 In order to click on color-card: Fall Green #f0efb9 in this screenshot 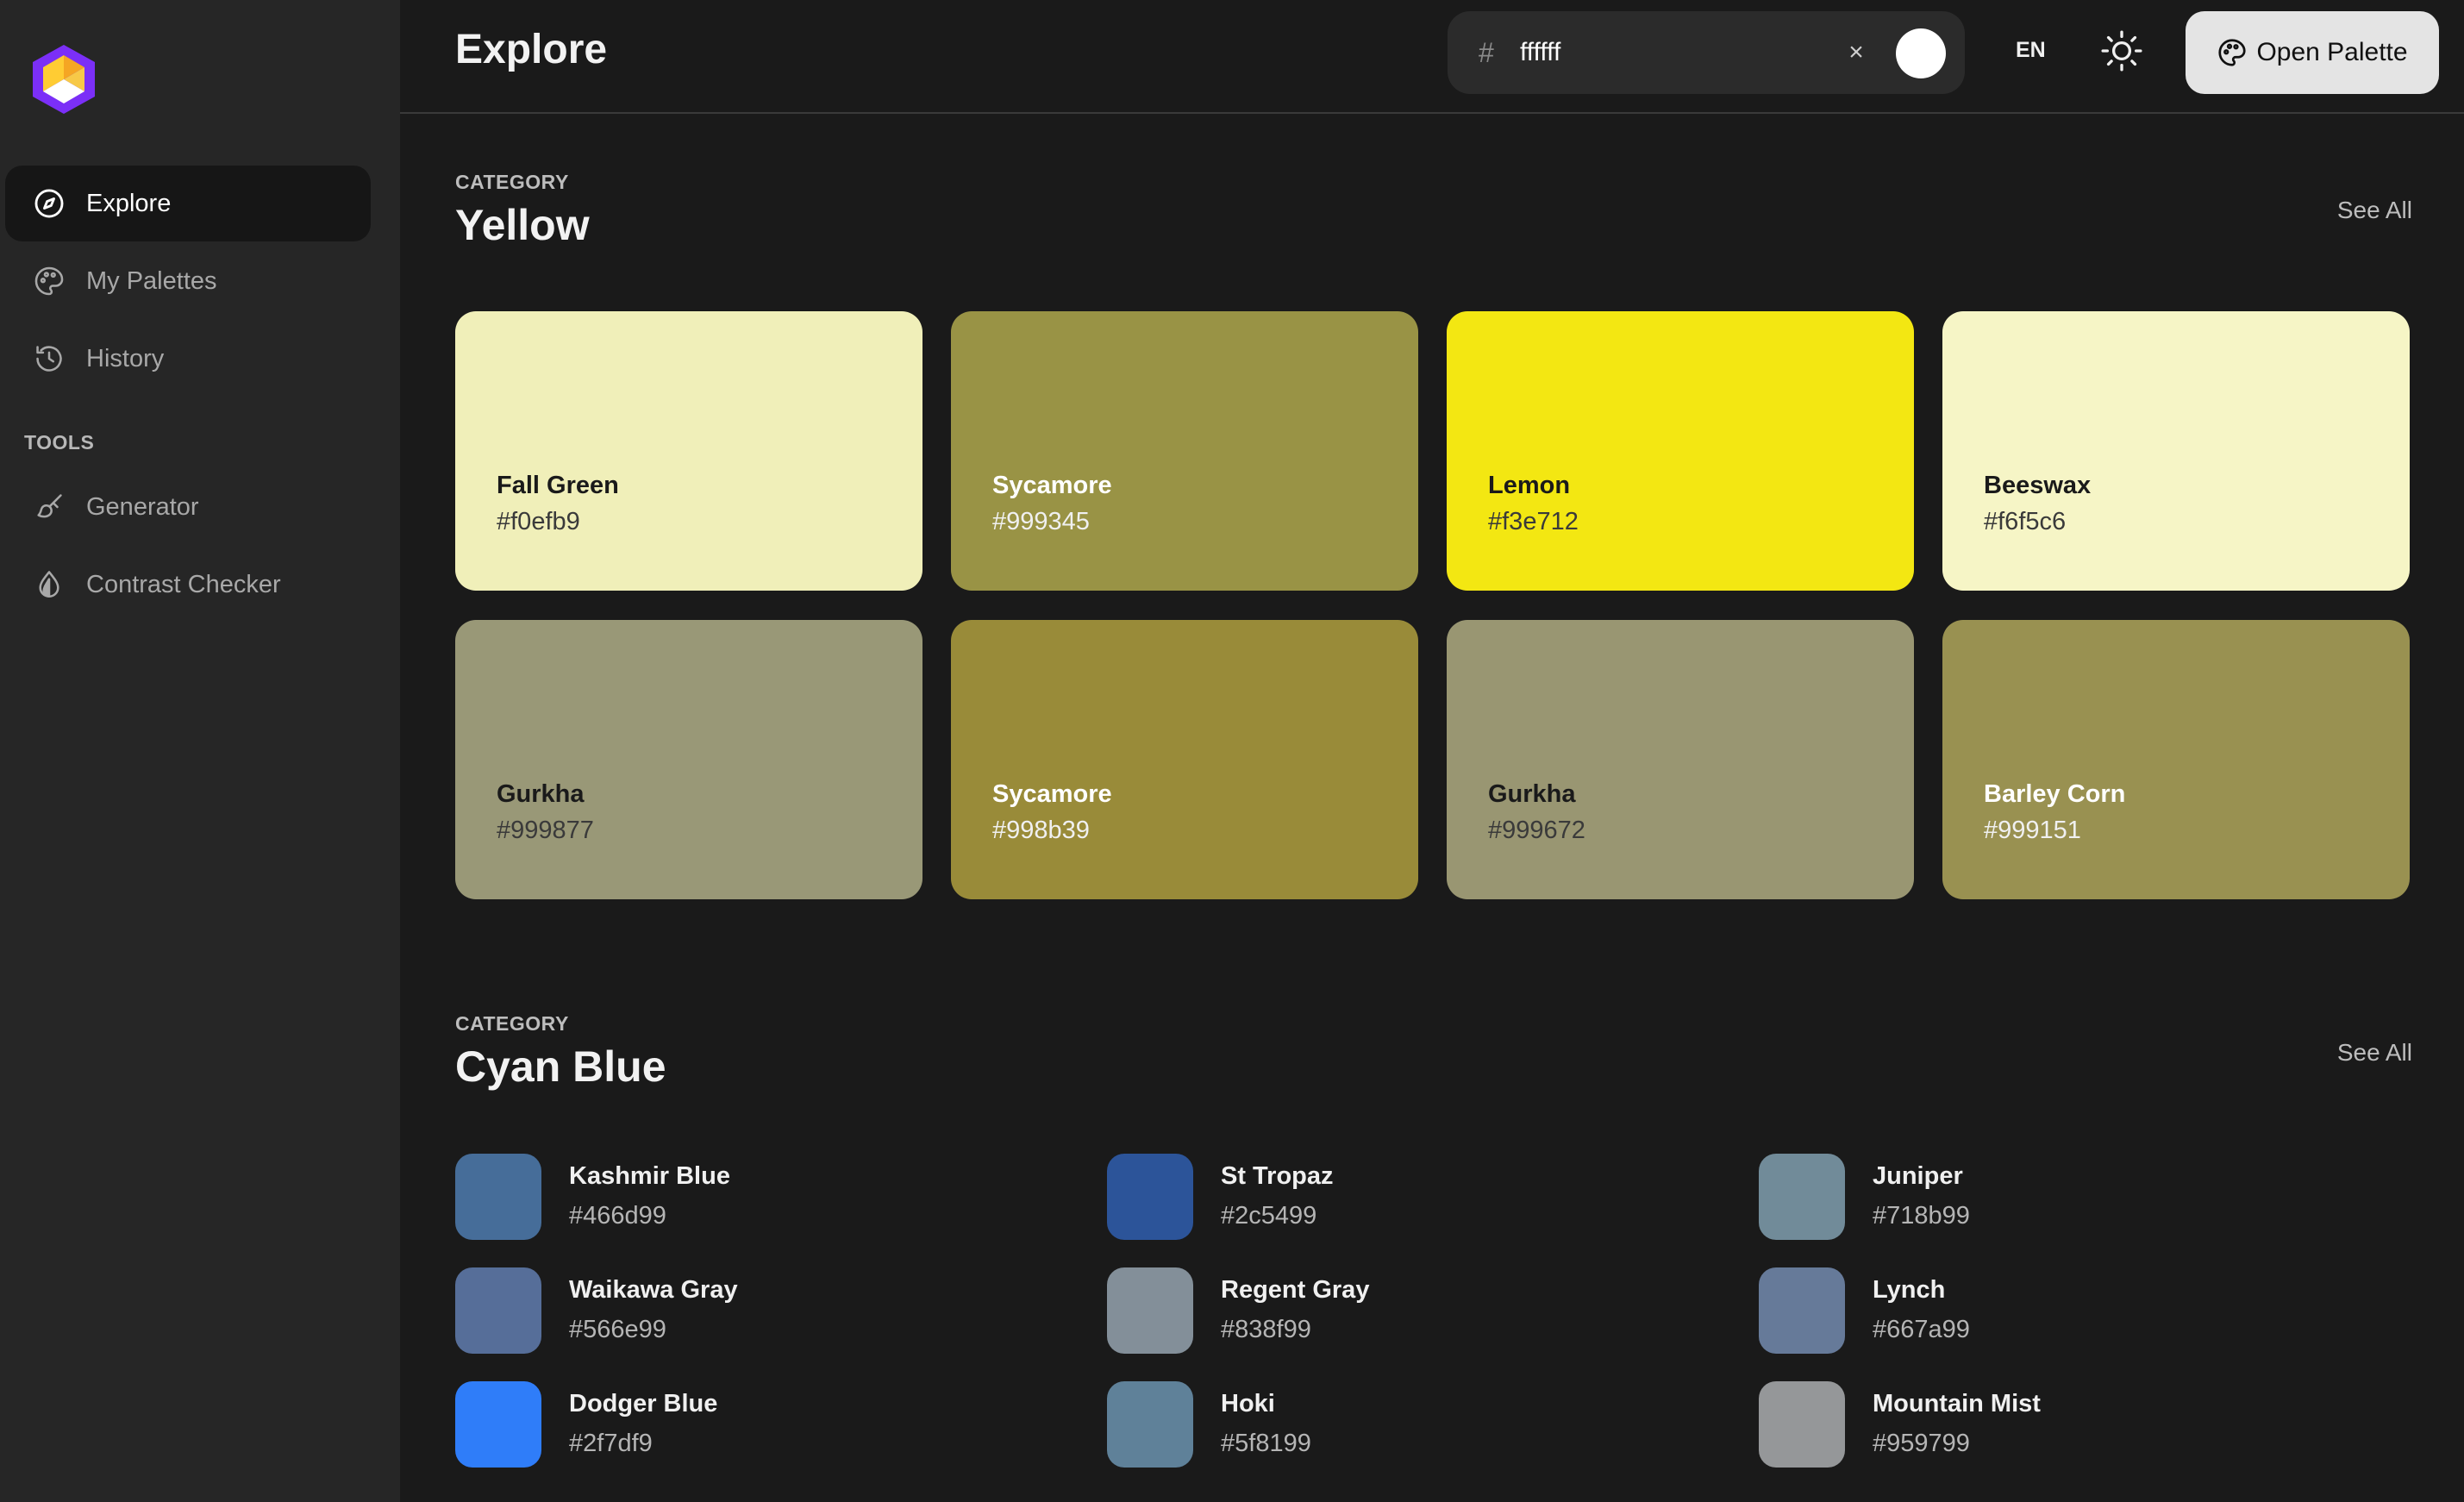, I will do `click(688, 451)`.